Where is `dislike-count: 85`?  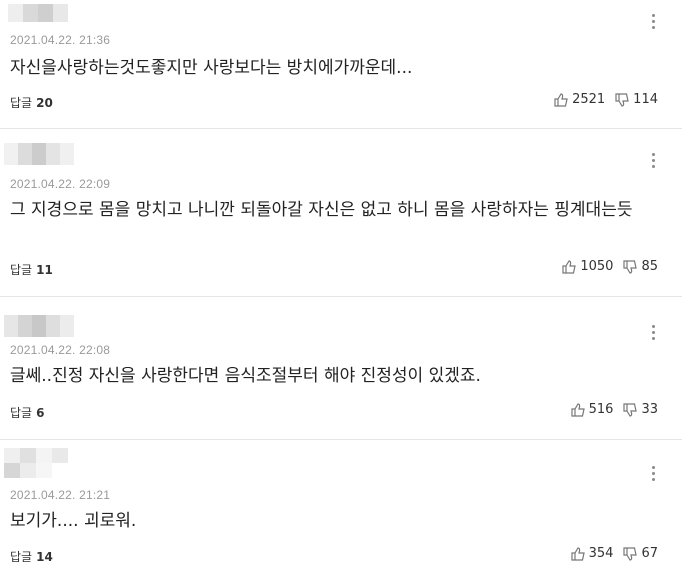 dislike-count: 85 is located at coordinates (649, 266).